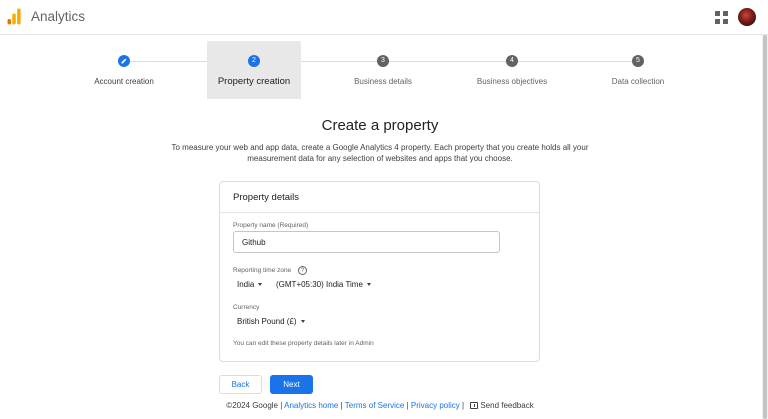 Image resolution: width=768 pixels, height=419 pixels. I want to click on currency-select: British Pound (£), so click(271, 321).